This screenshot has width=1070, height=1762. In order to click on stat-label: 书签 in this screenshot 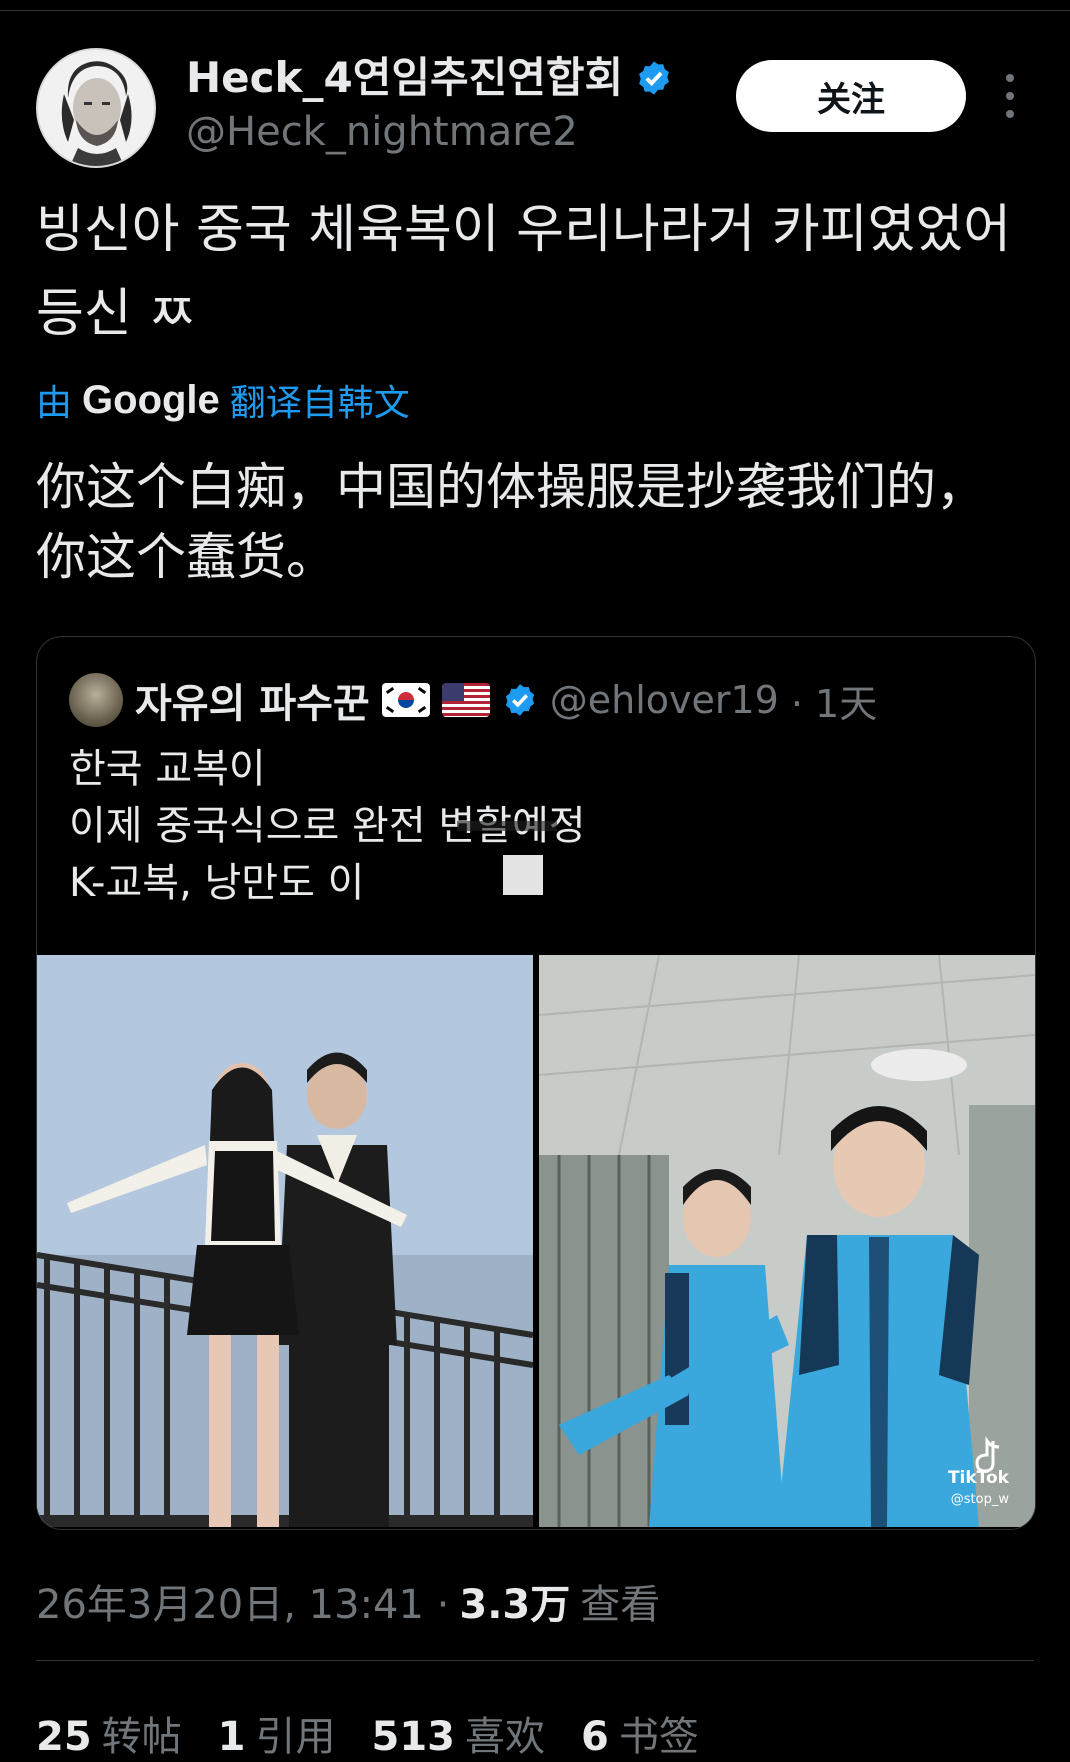, I will do `click(658, 1737)`.